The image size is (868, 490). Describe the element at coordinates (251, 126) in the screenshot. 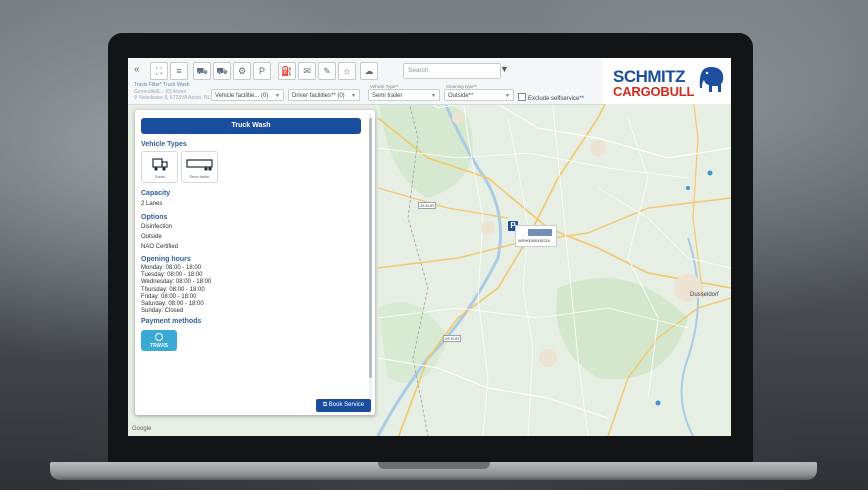

I see `service-title: Truck Wash` at that location.